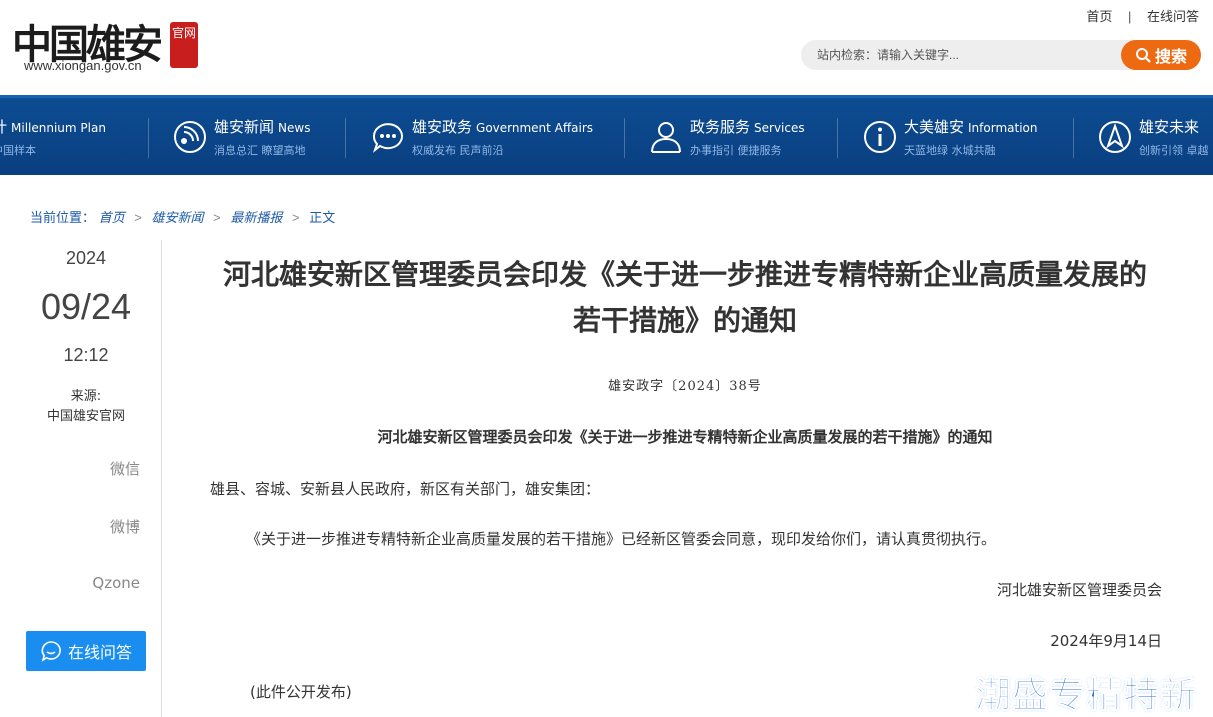 The height and width of the screenshot is (717, 1213). What do you see at coordinates (86, 355) in the screenshot?
I see `publish-time: 12:12` at bounding box center [86, 355].